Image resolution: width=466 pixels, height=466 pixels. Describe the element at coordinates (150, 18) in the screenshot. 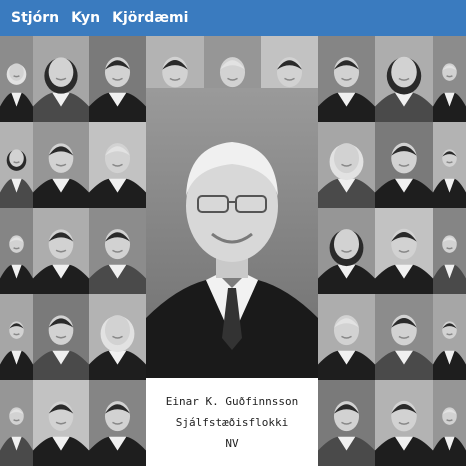

I see `nav-kjordaemi: Kjördæmi` at that location.